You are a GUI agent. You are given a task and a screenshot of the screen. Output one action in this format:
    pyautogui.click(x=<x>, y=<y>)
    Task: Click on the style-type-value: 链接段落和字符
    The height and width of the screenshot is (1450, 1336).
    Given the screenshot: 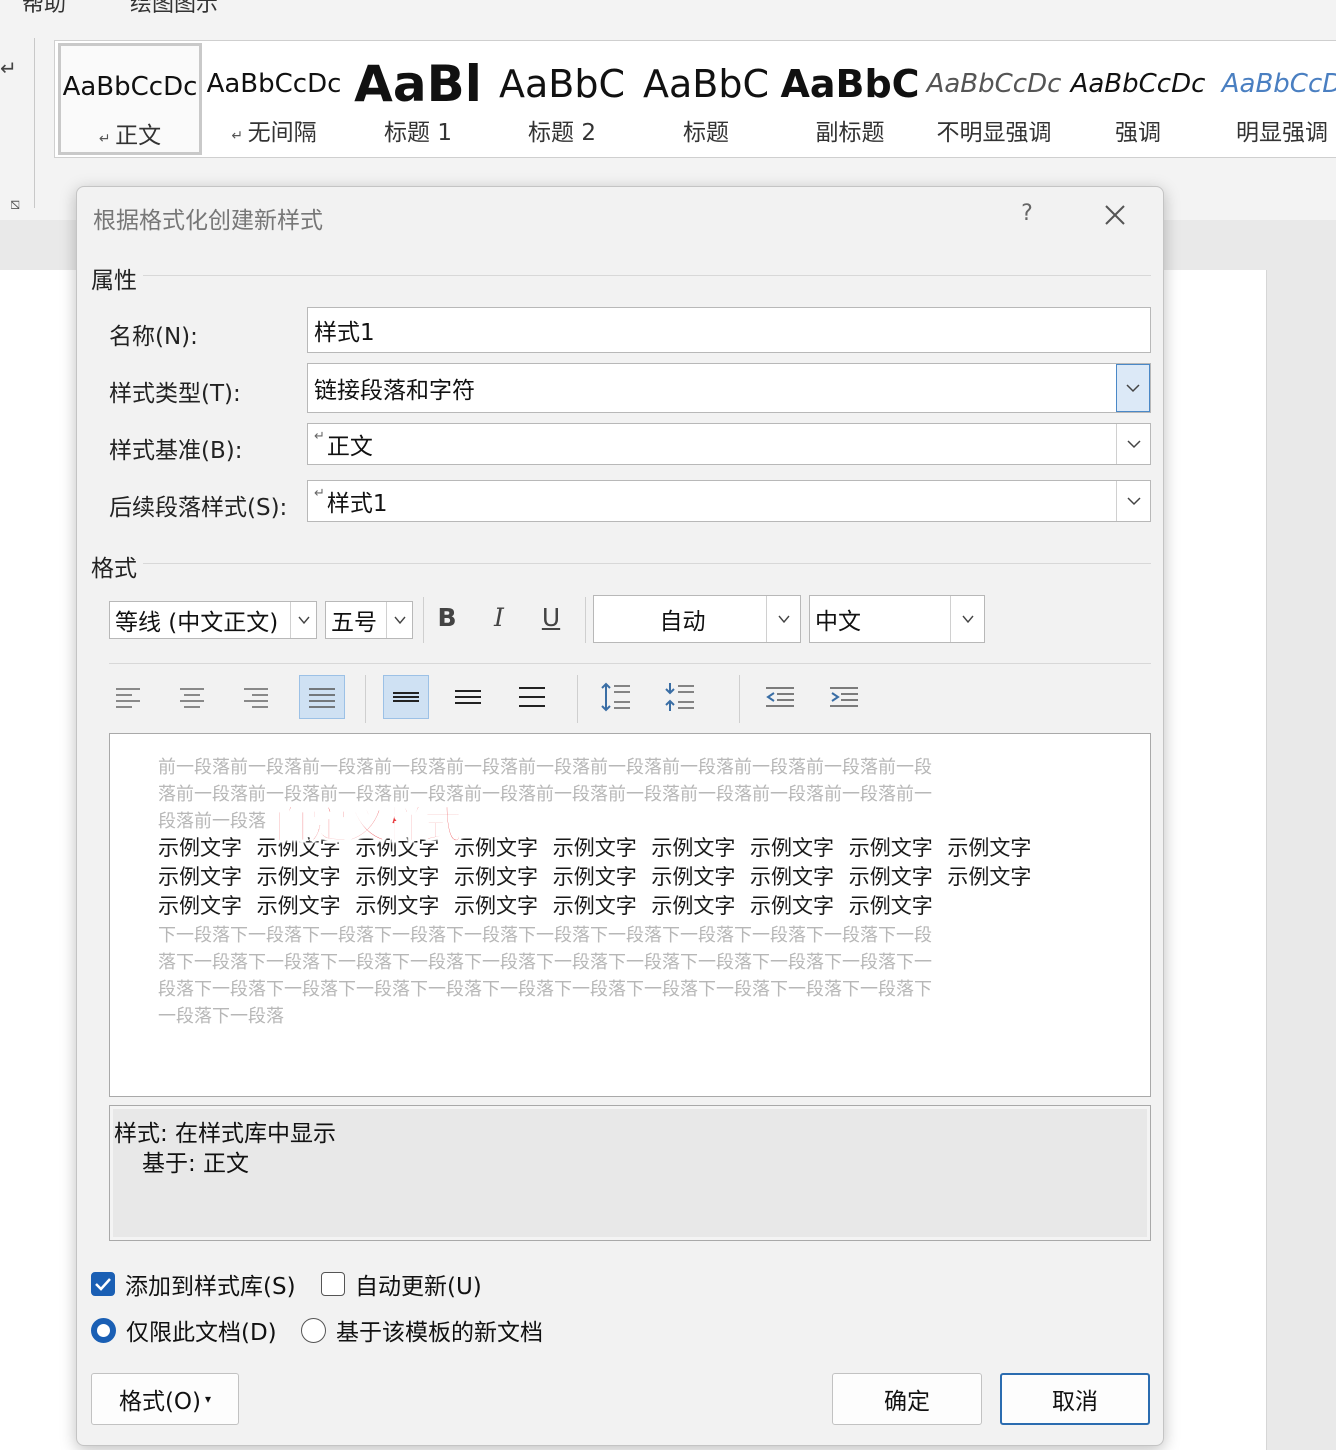 What is the action you would take?
    pyautogui.click(x=394, y=391)
    